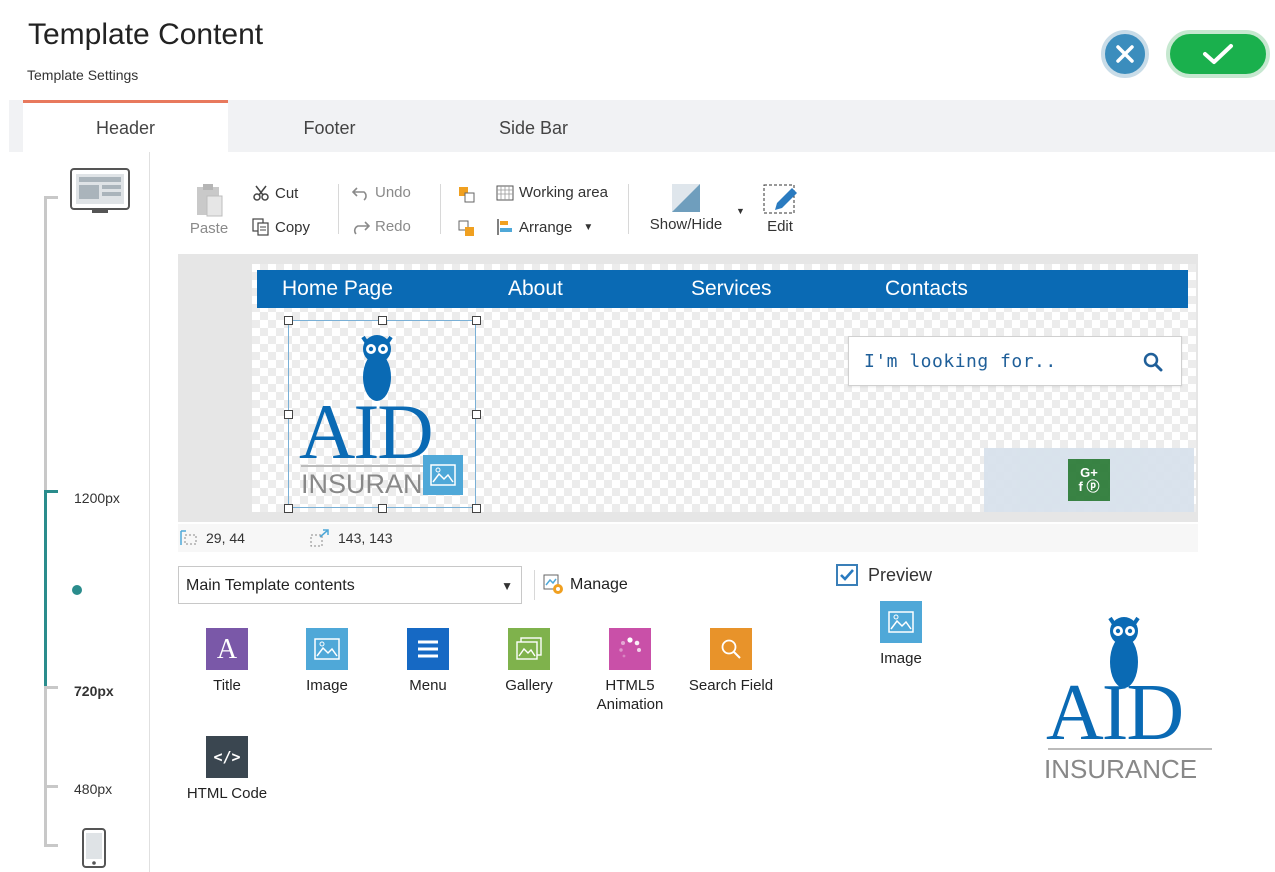  What do you see at coordinates (261, 193) in the screenshot?
I see `scissors-icon` at bounding box center [261, 193].